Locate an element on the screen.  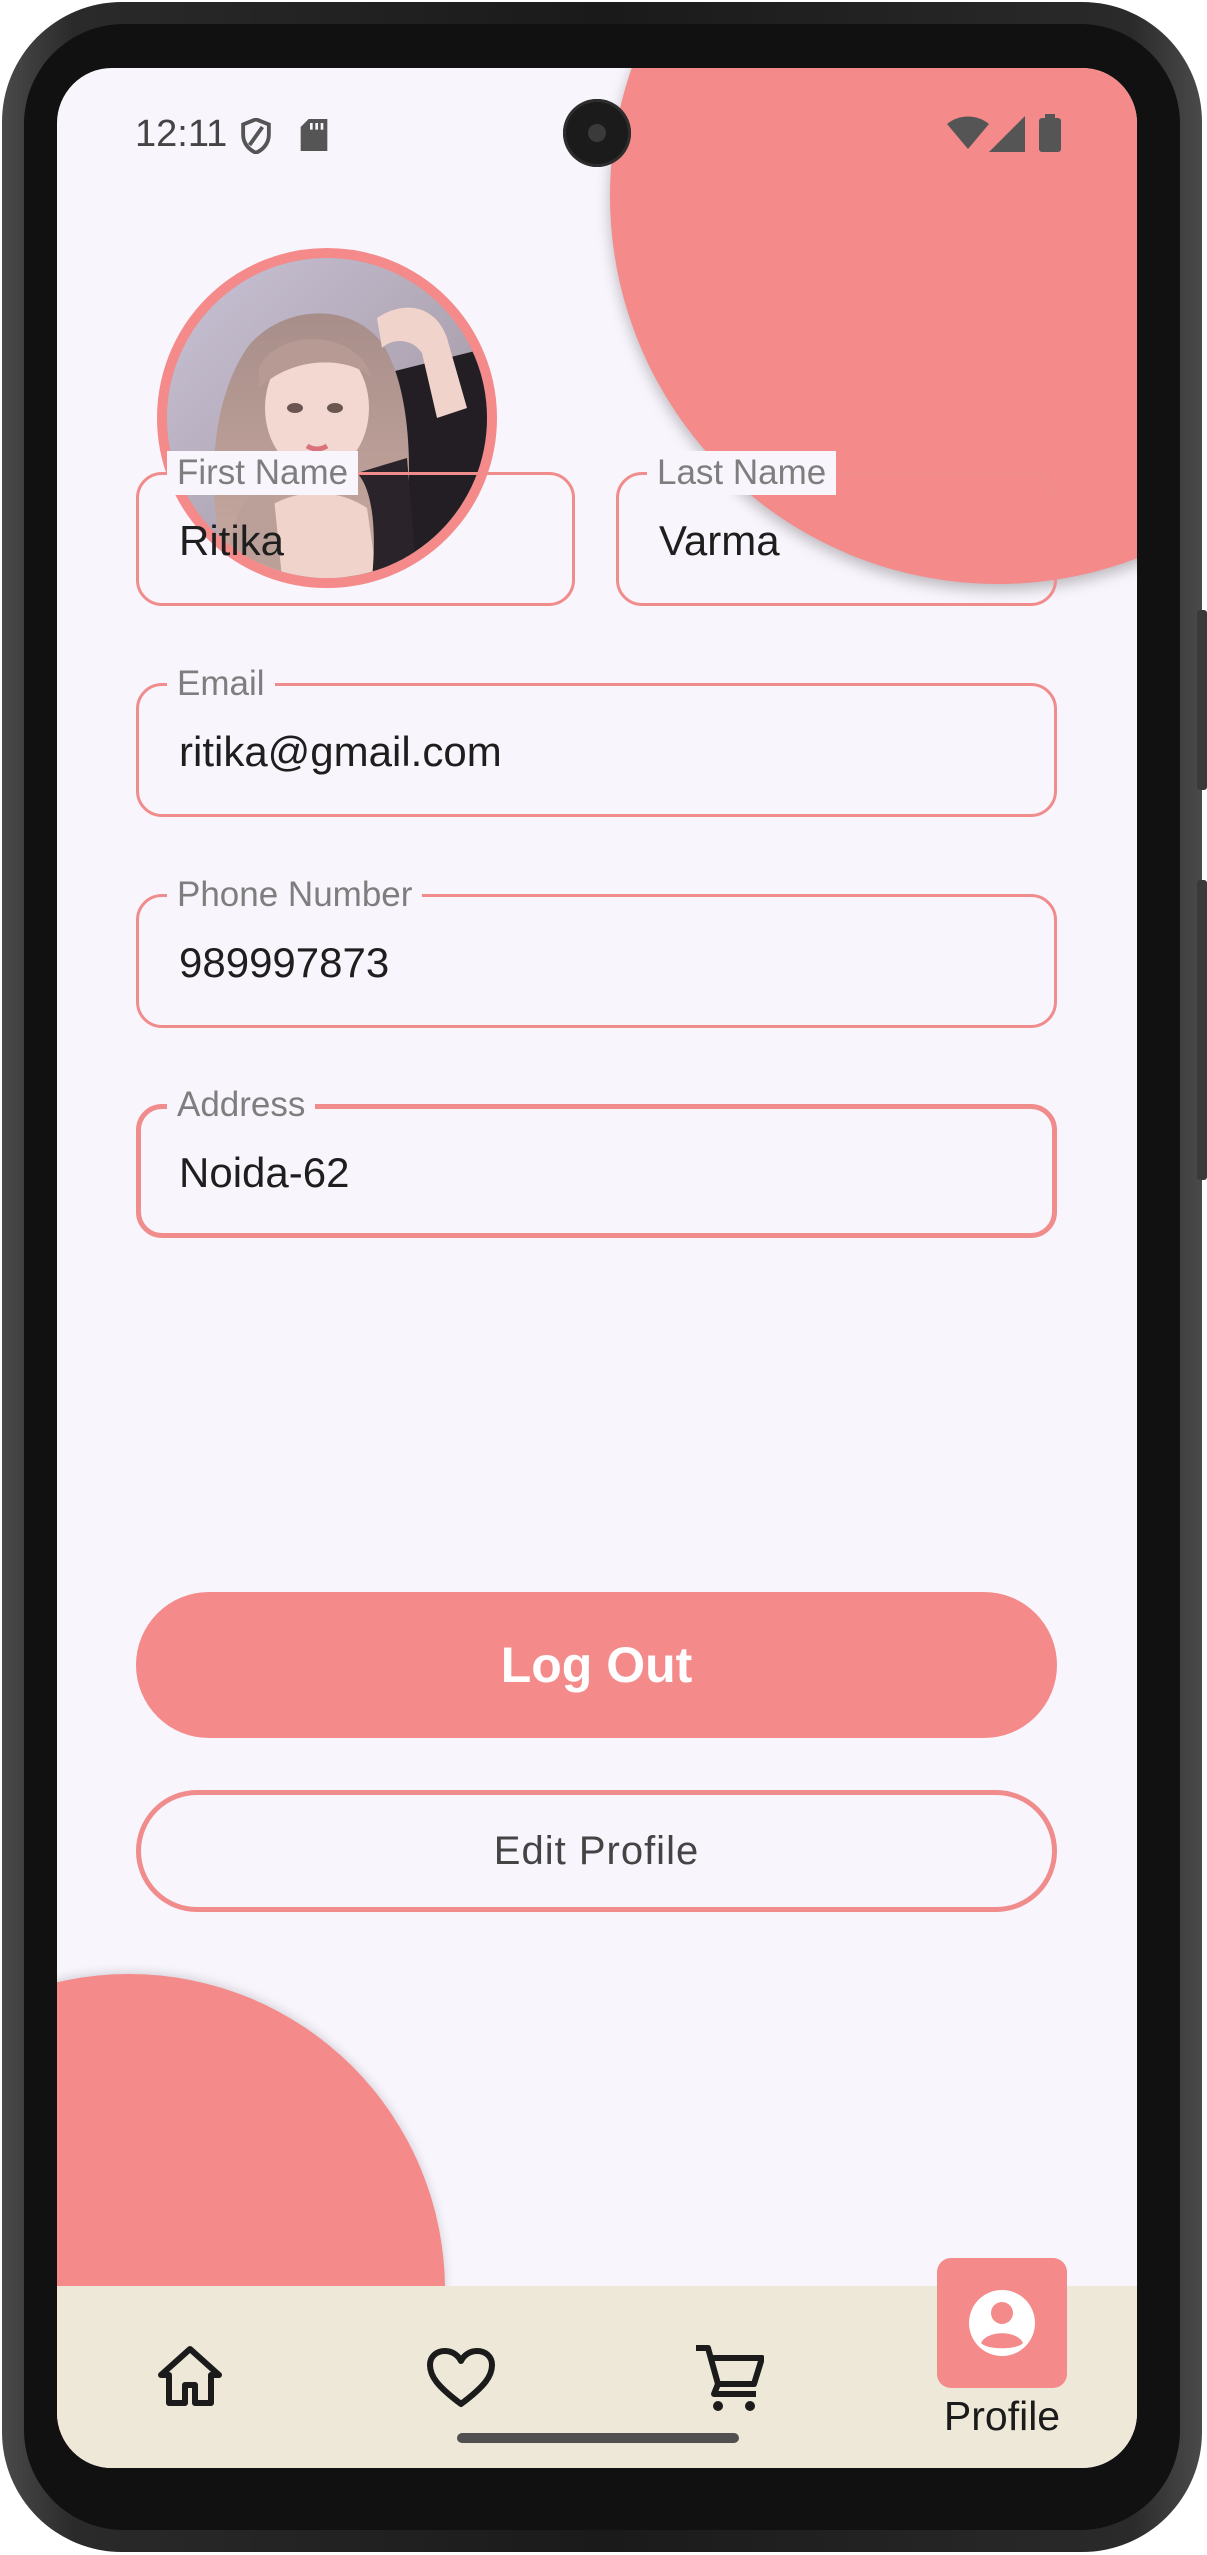
heart-icon is located at coordinates (461, 2377).